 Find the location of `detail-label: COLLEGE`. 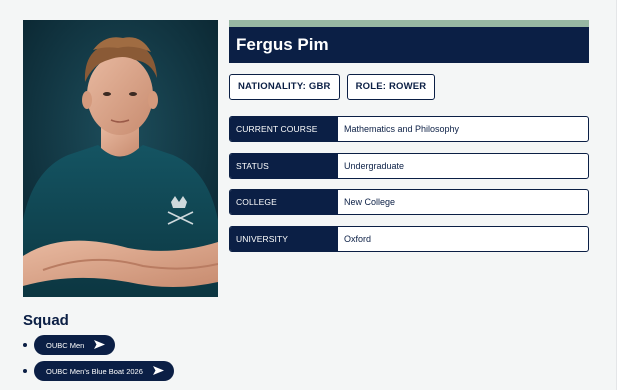

detail-label: COLLEGE is located at coordinates (284, 202).